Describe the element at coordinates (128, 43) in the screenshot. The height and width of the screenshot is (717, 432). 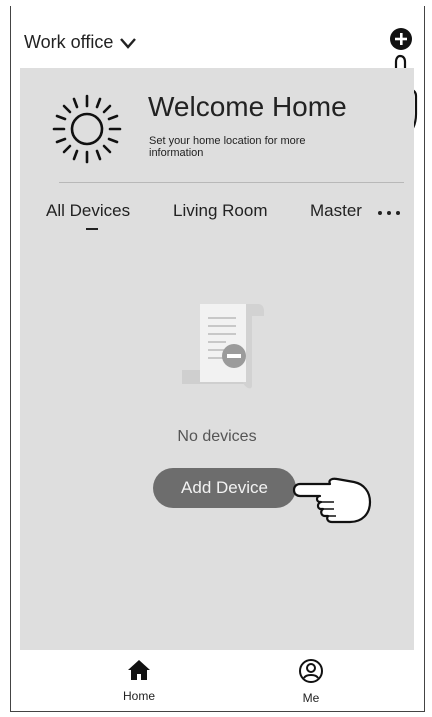
I see `chevron-down-icon` at that location.